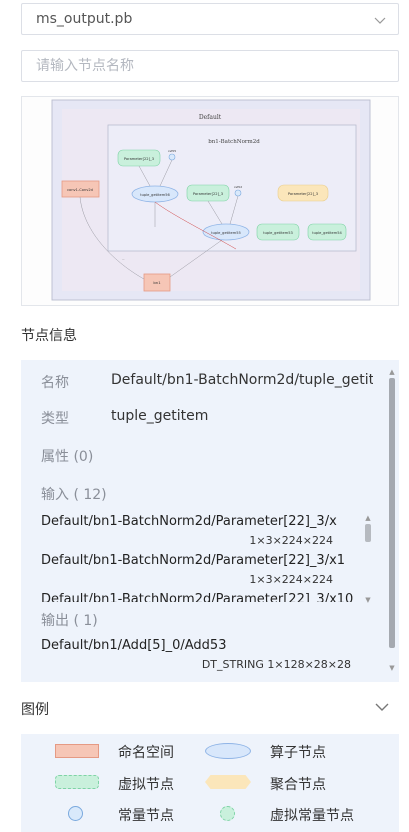 The width and height of the screenshot is (409, 832). Describe the element at coordinates (75, 813) in the screenshot. I see `constant-swatch` at that location.